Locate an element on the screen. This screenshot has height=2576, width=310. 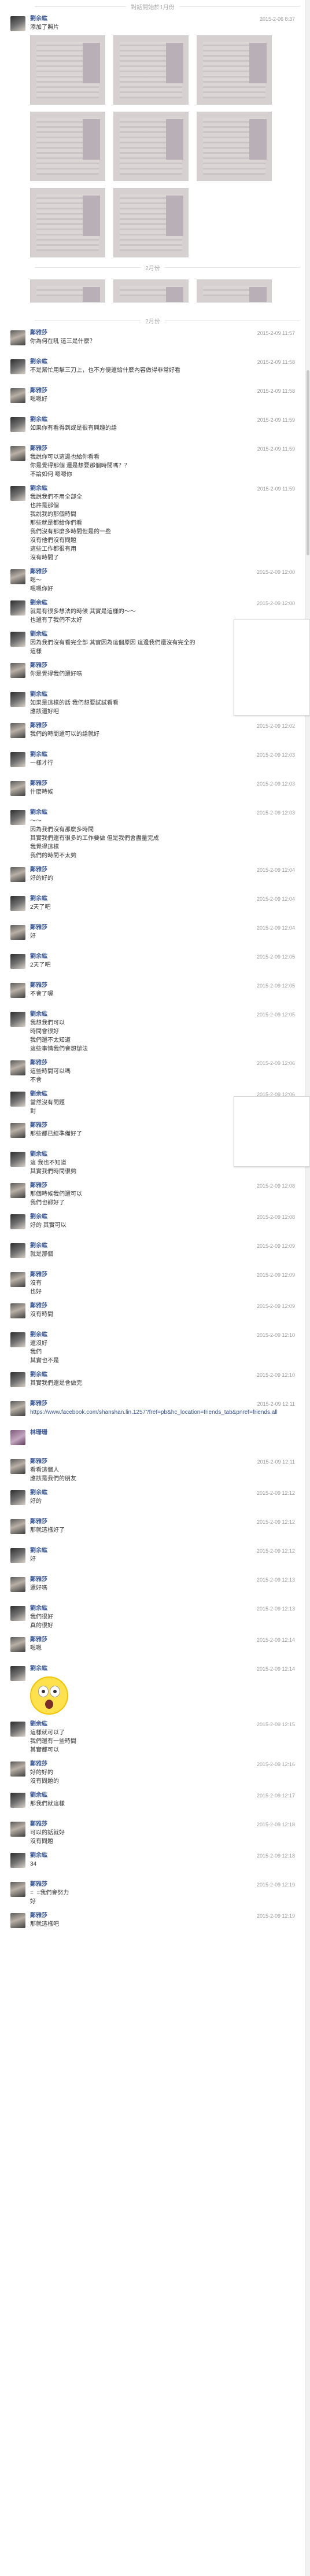
message-text: 我想我們可以 is located at coordinates (47, 1023).